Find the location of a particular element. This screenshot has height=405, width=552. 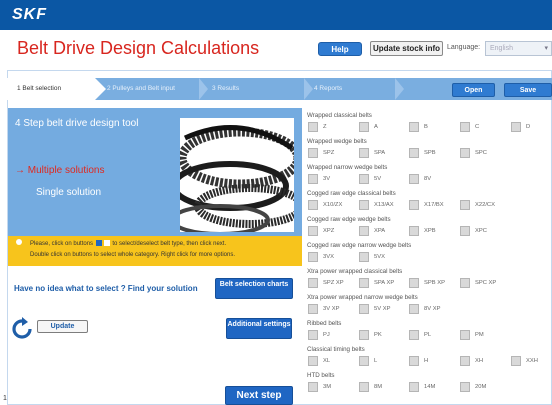

belt-option-label: 5VX is located at coordinates (379, 257).